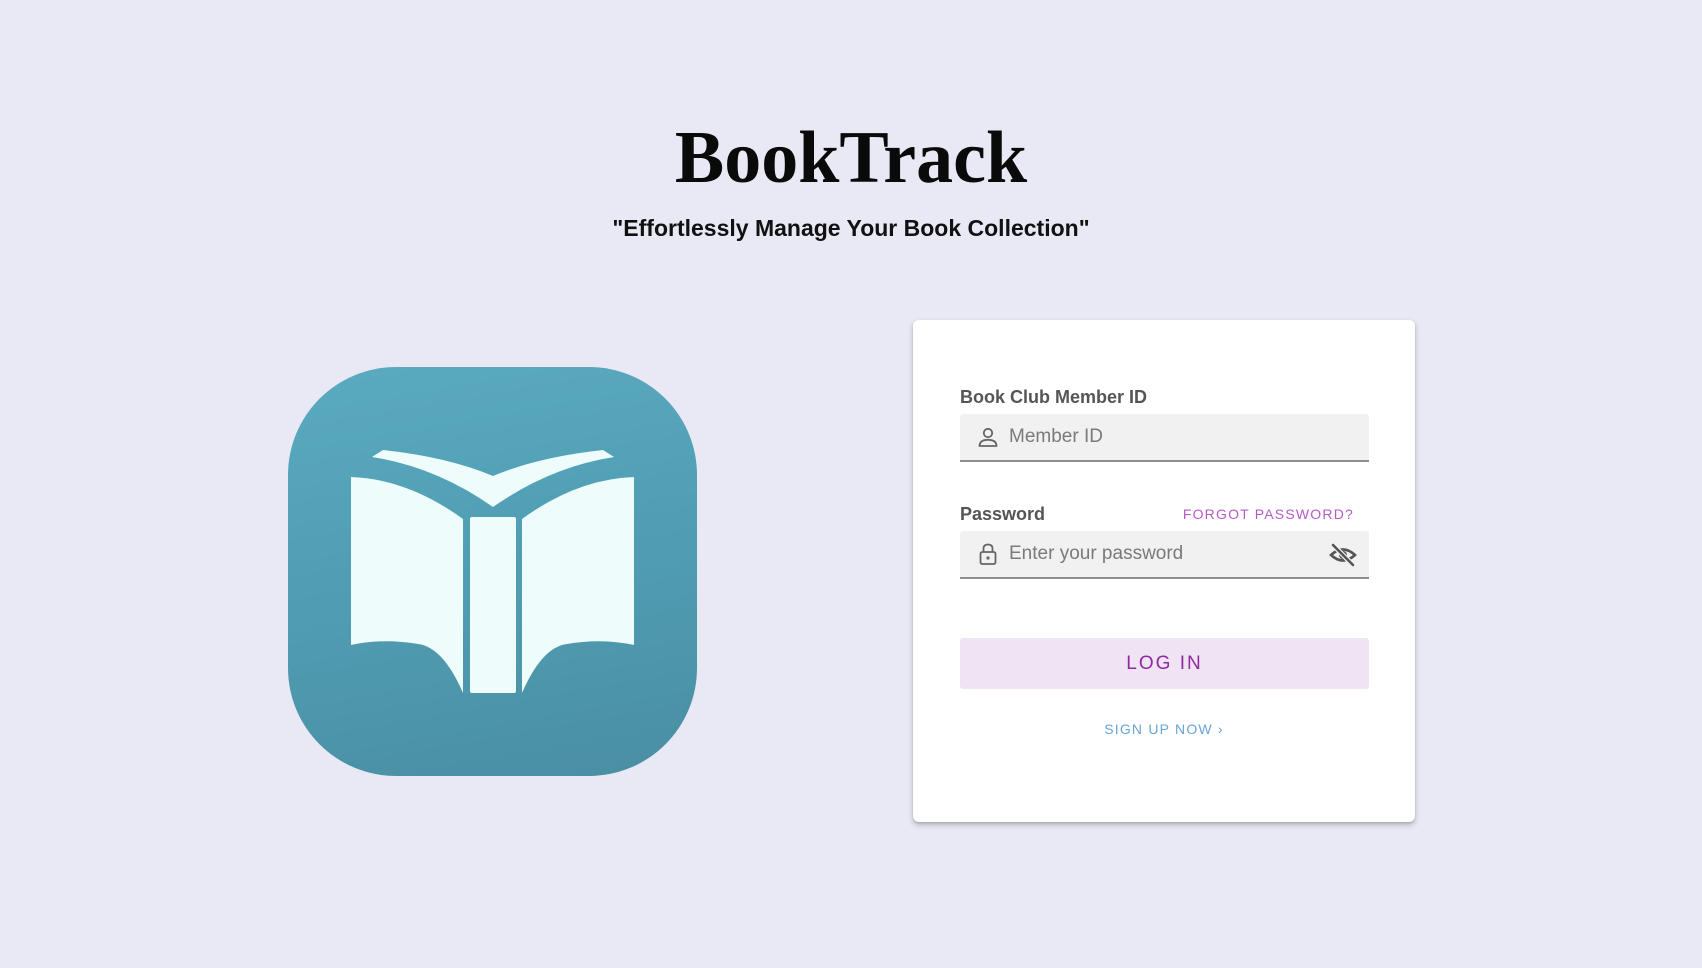 This screenshot has width=1702, height=968. Describe the element at coordinates (1343, 555) in the screenshot. I see `eye-off-icon` at that location.